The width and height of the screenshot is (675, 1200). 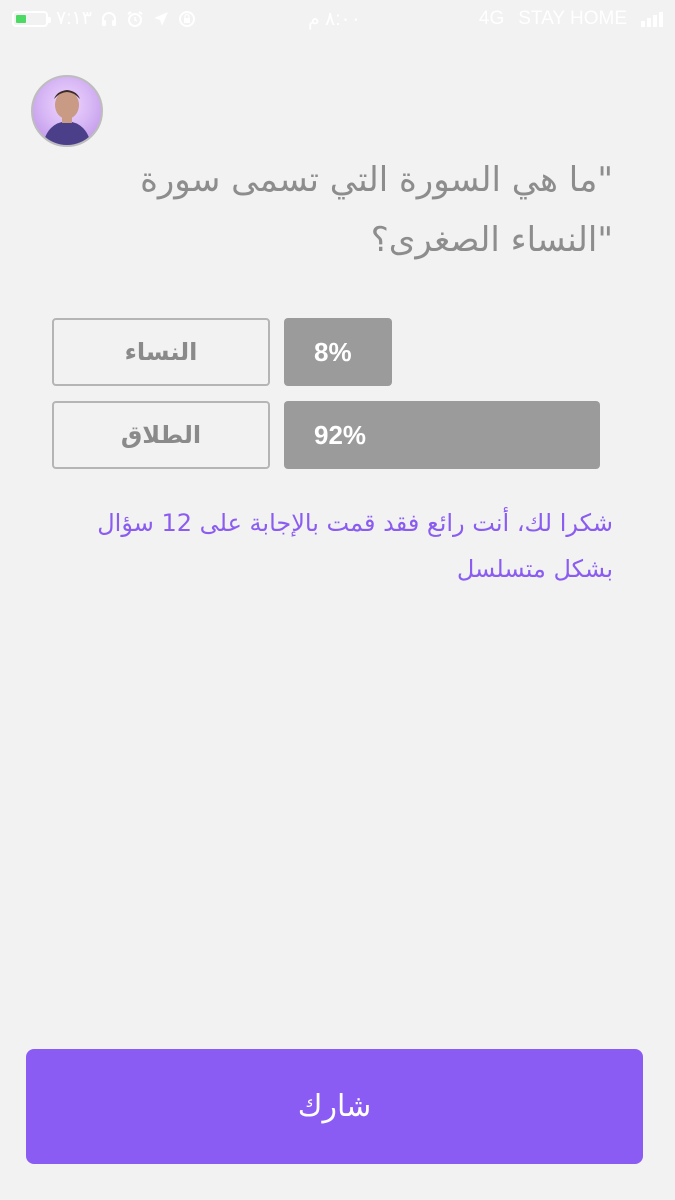 What do you see at coordinates (161, 435) in the screenshot?
I see `answer-label: الطلاق` at bounding box center [161, 435].